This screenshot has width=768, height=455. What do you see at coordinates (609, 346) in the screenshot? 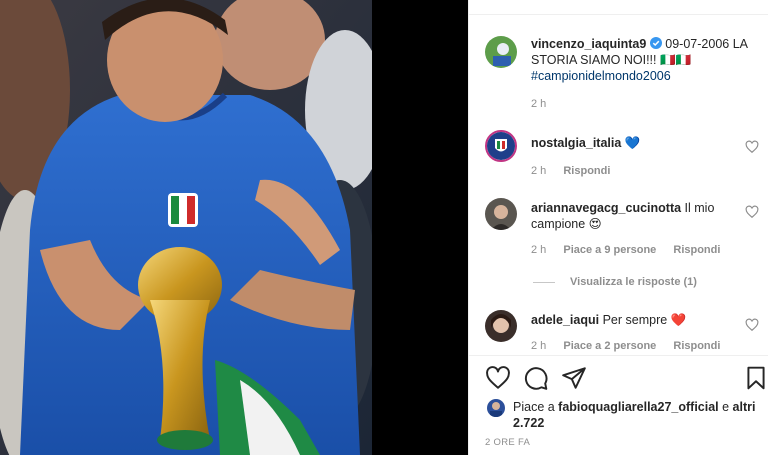
I see `comment-likes: Piace a 2 persone` at bounding box center [609, 346].